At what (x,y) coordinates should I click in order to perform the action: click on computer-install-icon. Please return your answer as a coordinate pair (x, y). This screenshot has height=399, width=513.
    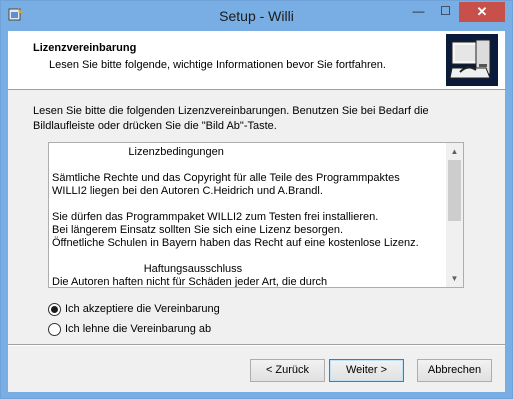
    Looking at the image, I should click on (472, 60).